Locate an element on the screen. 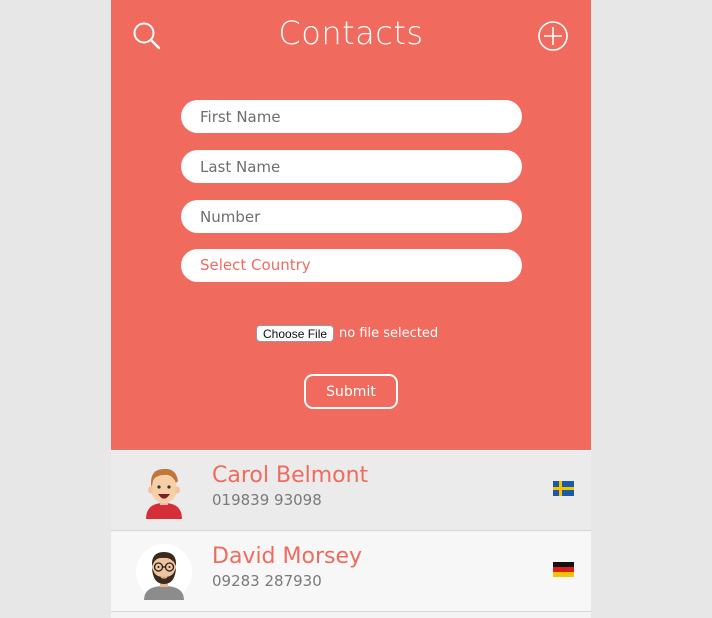 The width and height of the screenshot is (712, 618). country-select: Select Country is located at coordinates (351, 265).